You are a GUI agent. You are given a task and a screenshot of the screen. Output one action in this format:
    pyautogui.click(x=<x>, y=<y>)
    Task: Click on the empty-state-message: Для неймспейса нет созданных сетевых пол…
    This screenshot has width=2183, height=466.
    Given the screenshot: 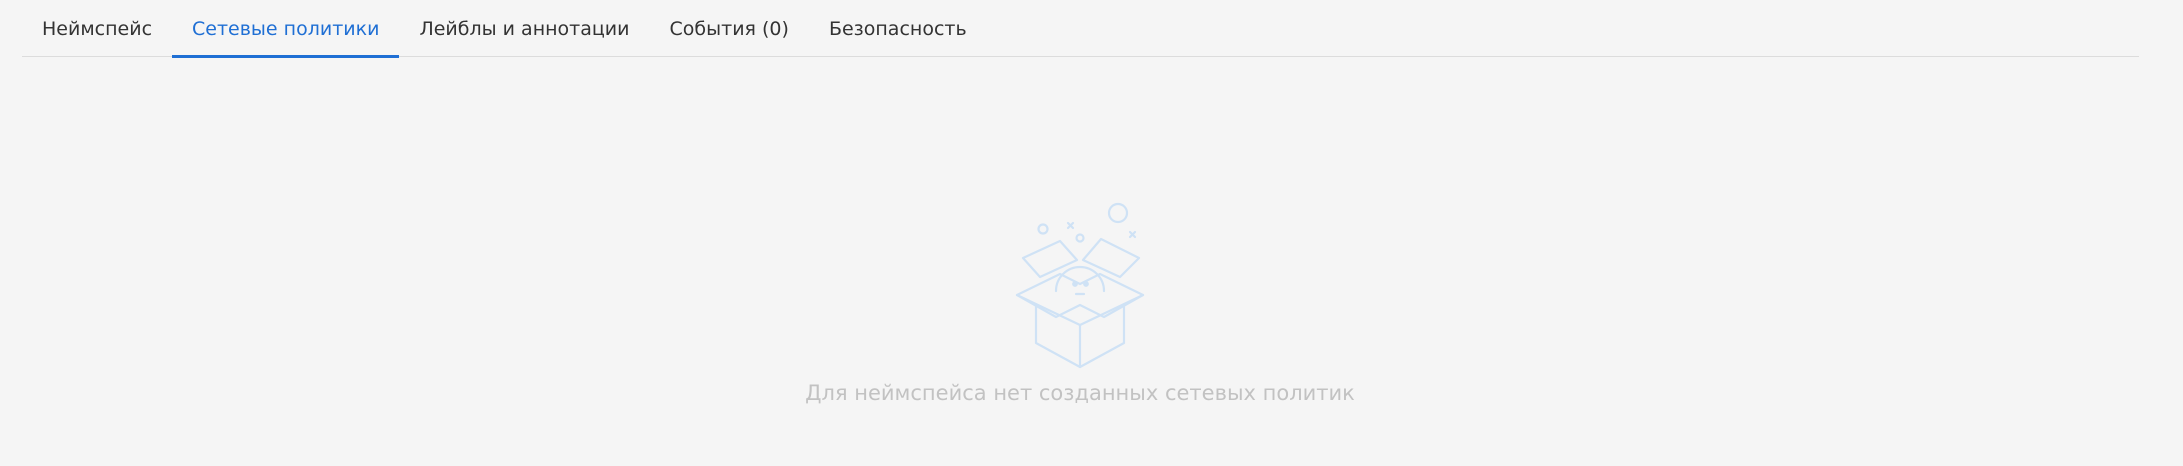 What is the action you would take?
    pyautogui.click(x=1080, y=393)
    